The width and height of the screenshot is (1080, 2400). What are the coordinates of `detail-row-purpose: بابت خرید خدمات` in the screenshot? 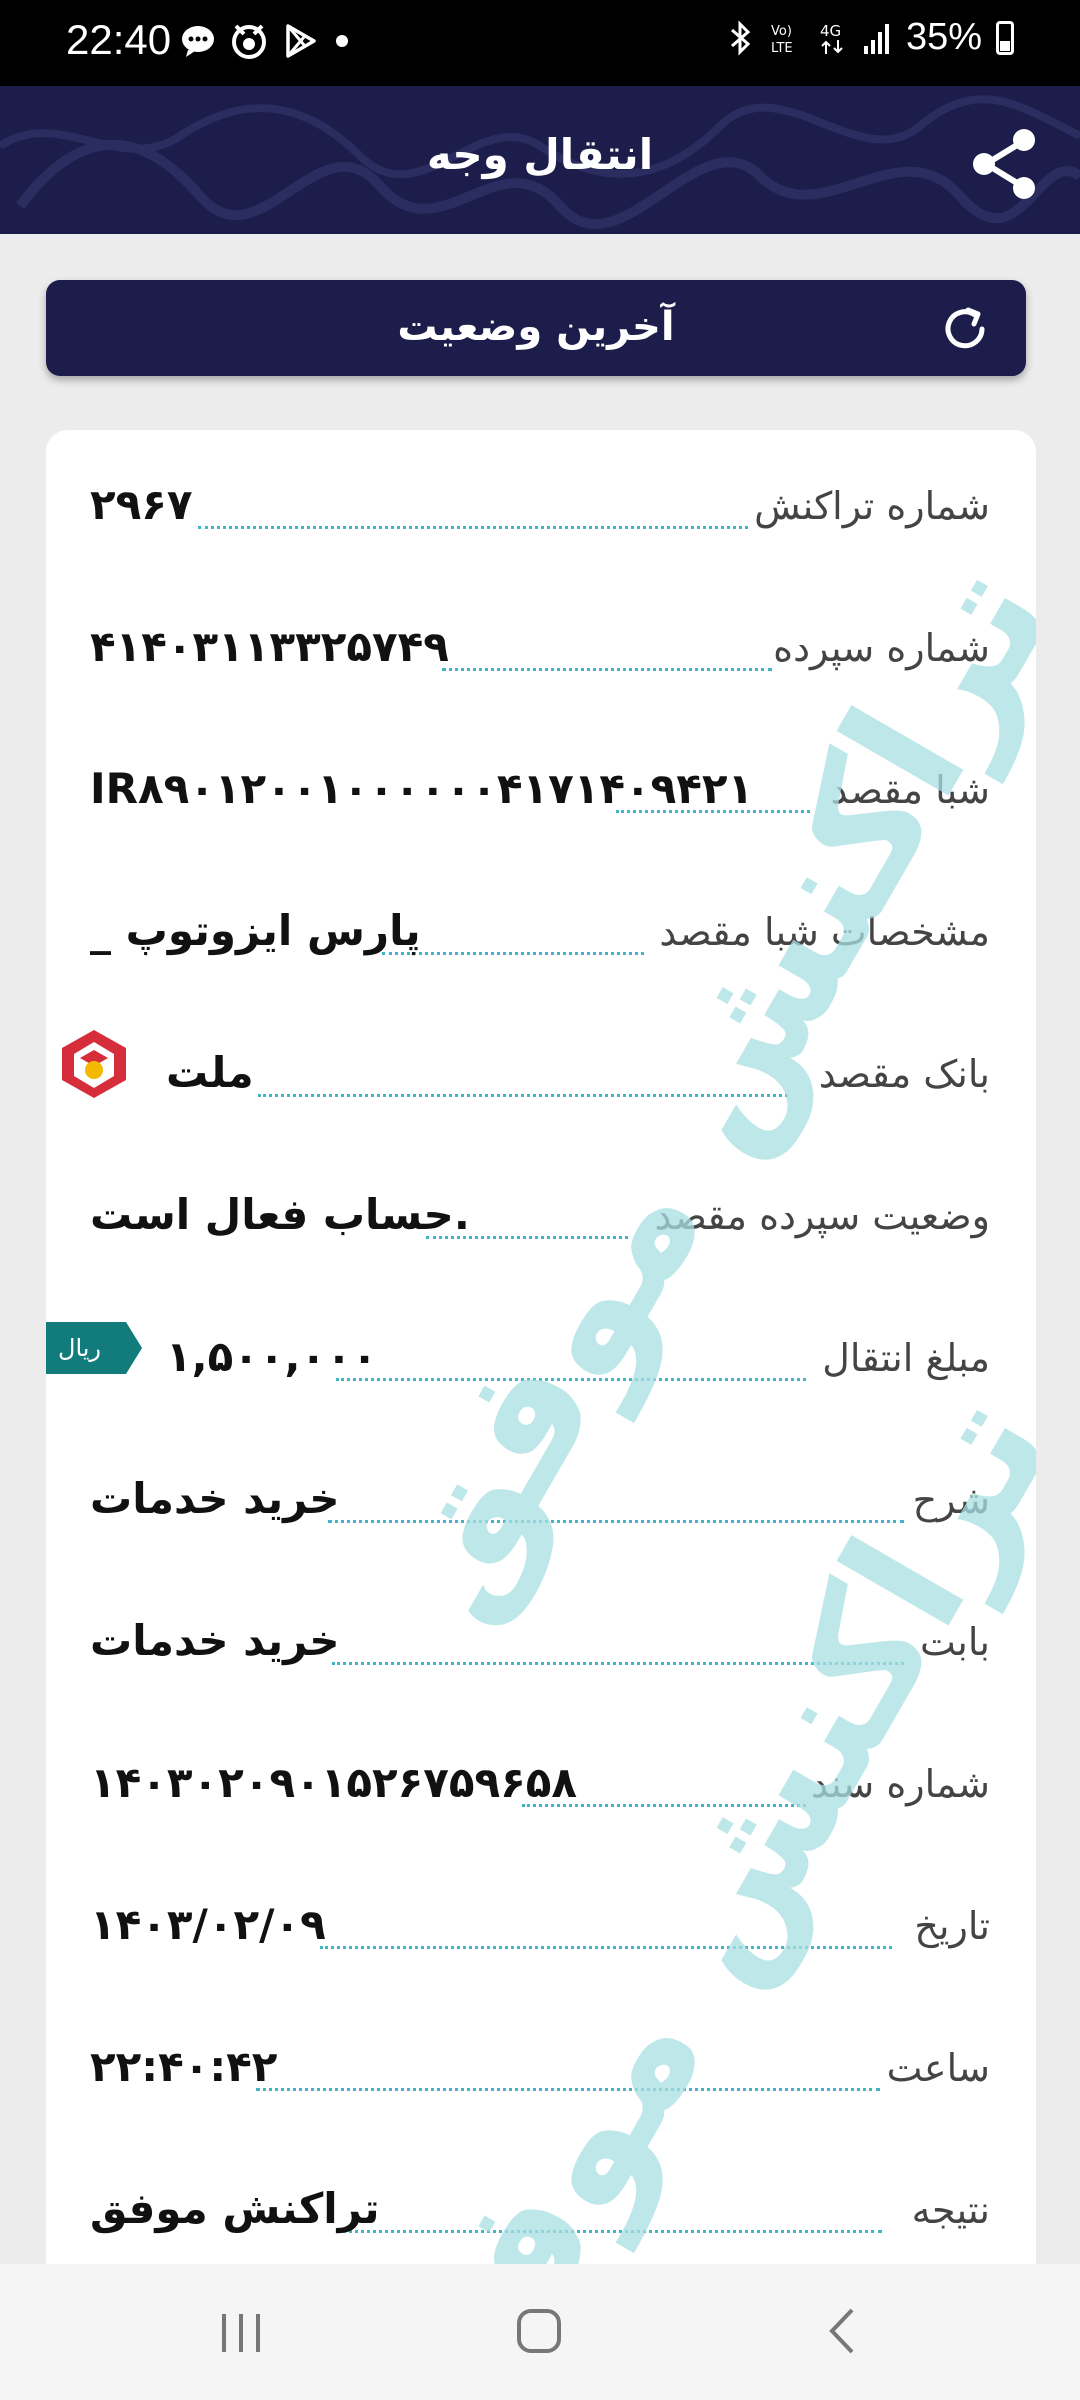 It's located at (541, 1642).